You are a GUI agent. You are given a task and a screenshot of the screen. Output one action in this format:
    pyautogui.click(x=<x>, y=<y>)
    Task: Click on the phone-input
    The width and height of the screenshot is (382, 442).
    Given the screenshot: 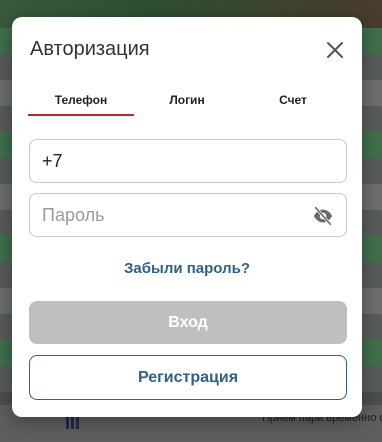 What is the action you would take?
    pyautogui.click(x=188, y=161)
    